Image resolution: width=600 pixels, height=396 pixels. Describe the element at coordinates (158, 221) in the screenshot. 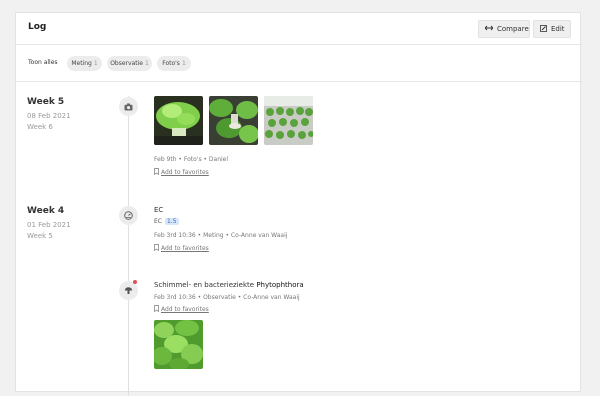

I see `measurement-label: EC` at that location.